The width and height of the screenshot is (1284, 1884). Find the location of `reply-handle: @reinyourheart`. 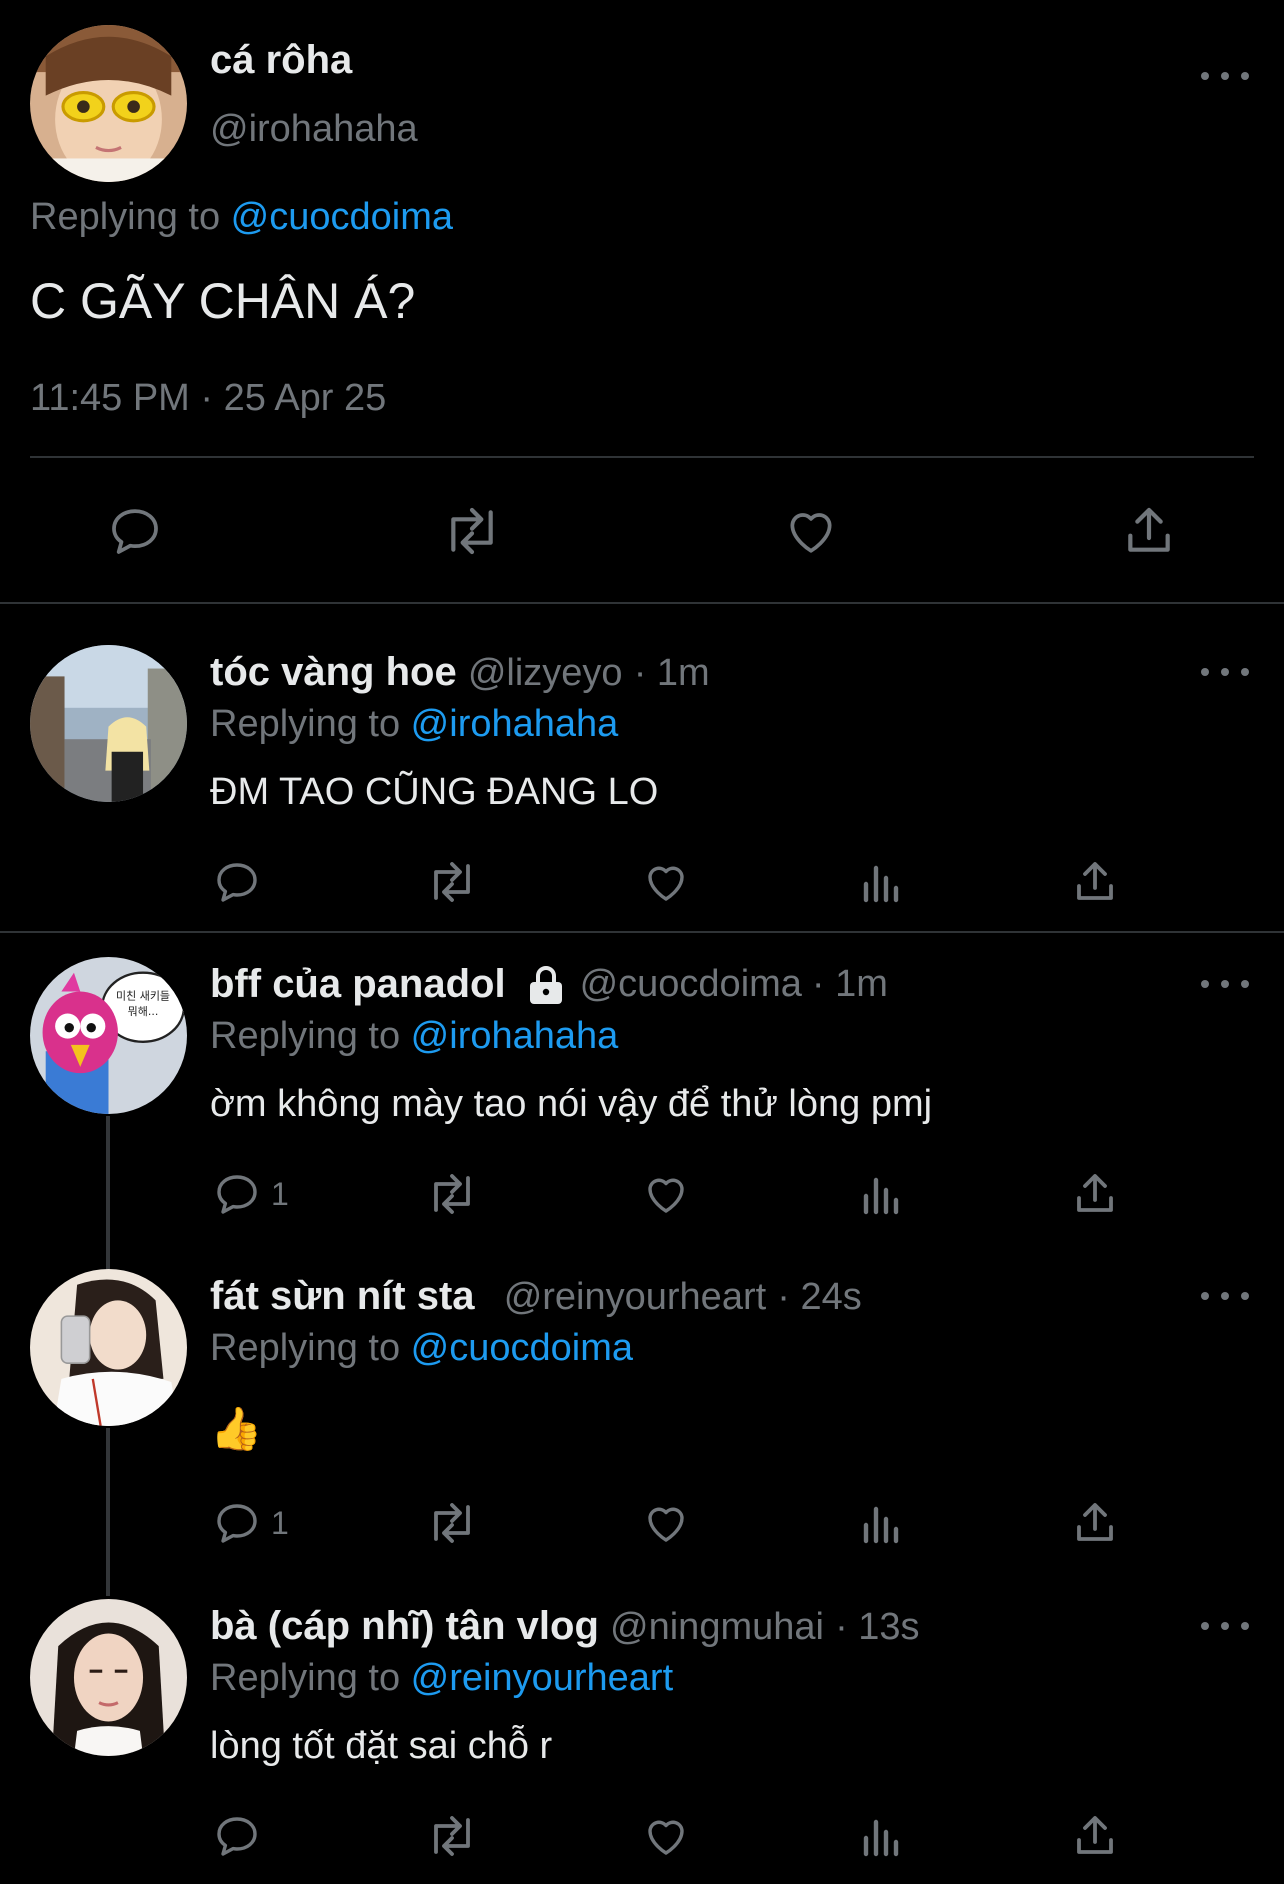

reply-handle: @reinyourheart is located at coordinates (635, 1297).